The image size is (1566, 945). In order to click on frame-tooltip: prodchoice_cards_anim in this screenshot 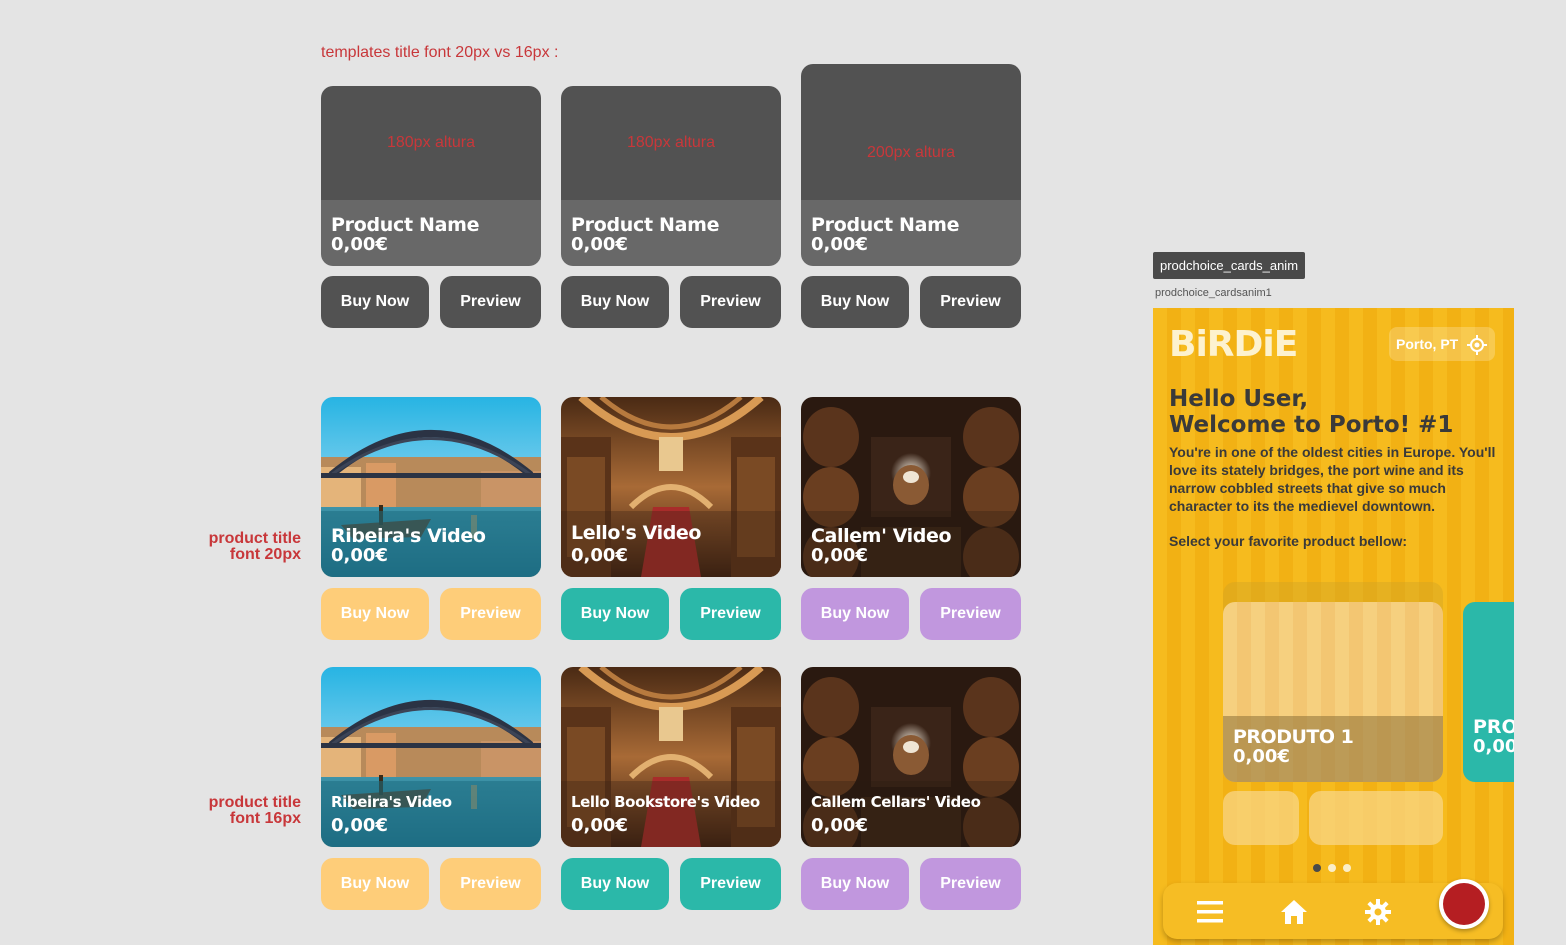, I will do `click(1229, 265)`.